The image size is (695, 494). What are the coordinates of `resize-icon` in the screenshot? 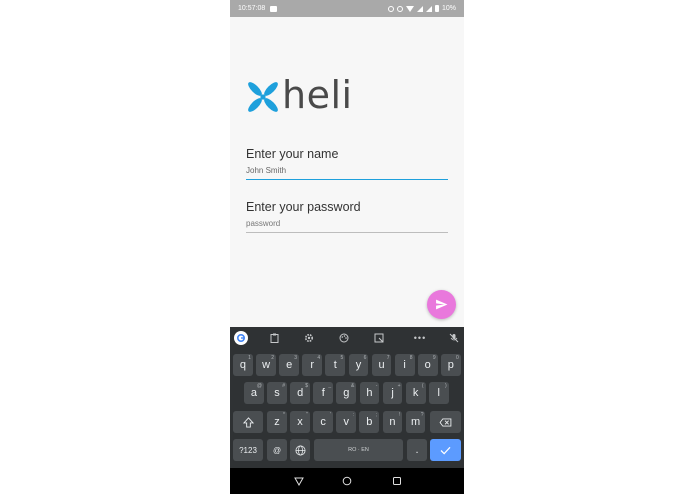 It's located at (379, 338).